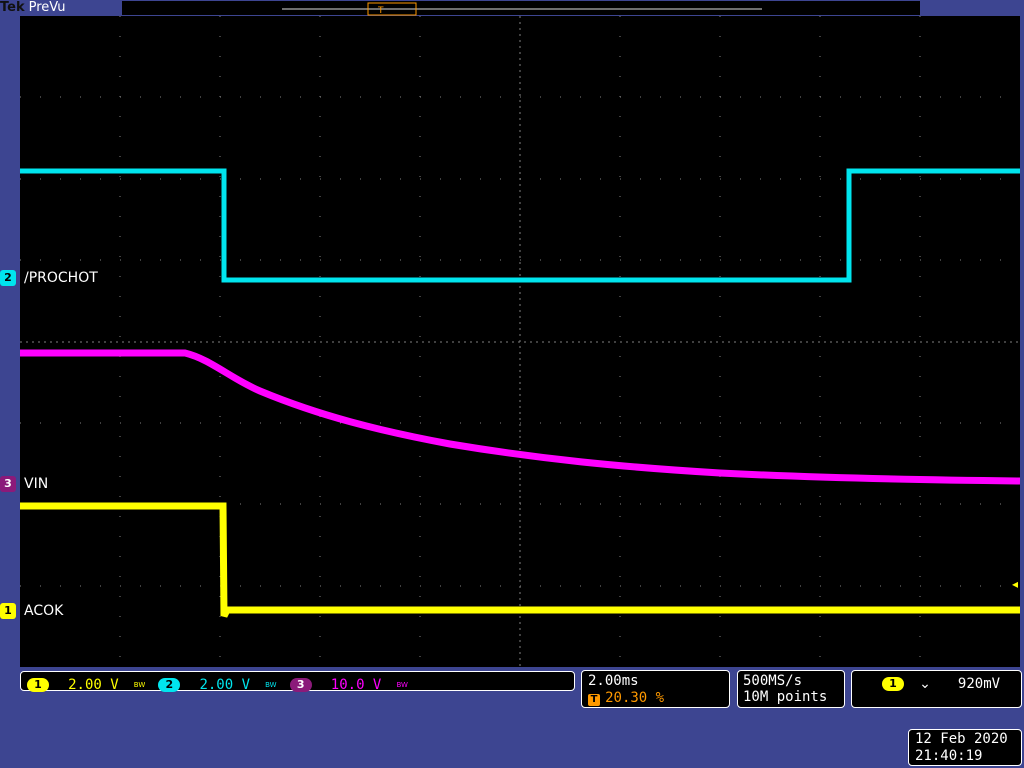 Image resolution: width=1024 pixels, height=768 pixels. Describe the element at coordinates (893, 683) in the screenshot. I see `trigger-source-badge: 1` at that location.